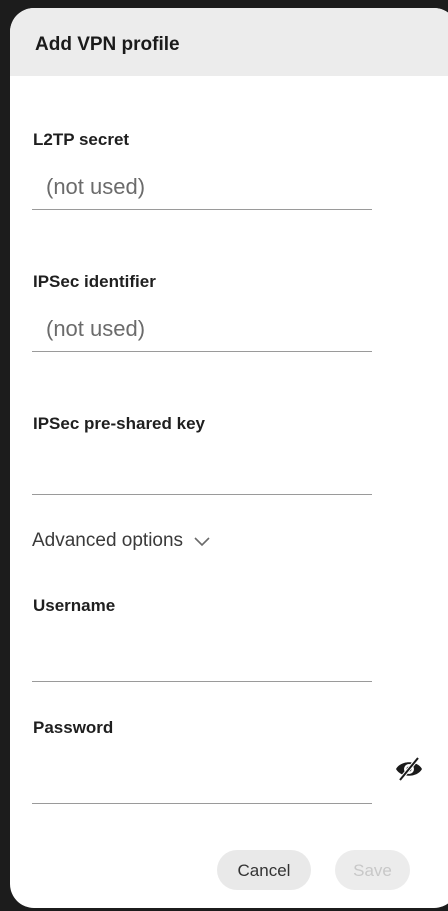  Describe the element at coordinates (108, 540) in the screenshot. I see `advanced-options-label: Advanced options` at that location.